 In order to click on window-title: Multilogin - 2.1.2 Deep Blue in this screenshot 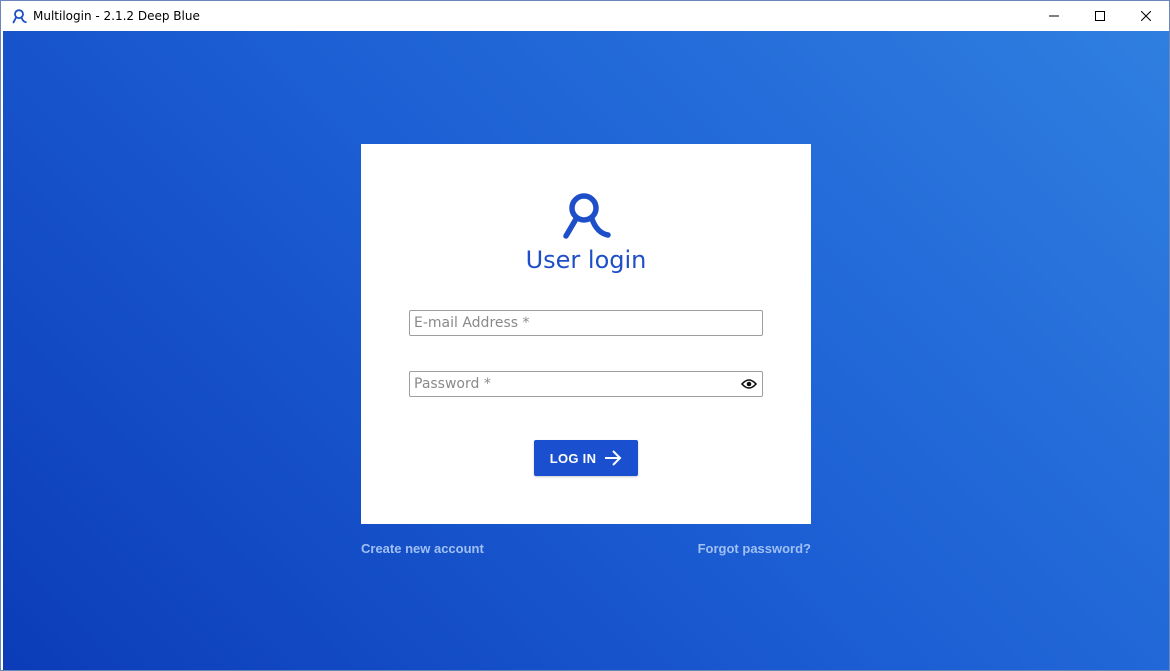, I will do `click(116, 16)`.